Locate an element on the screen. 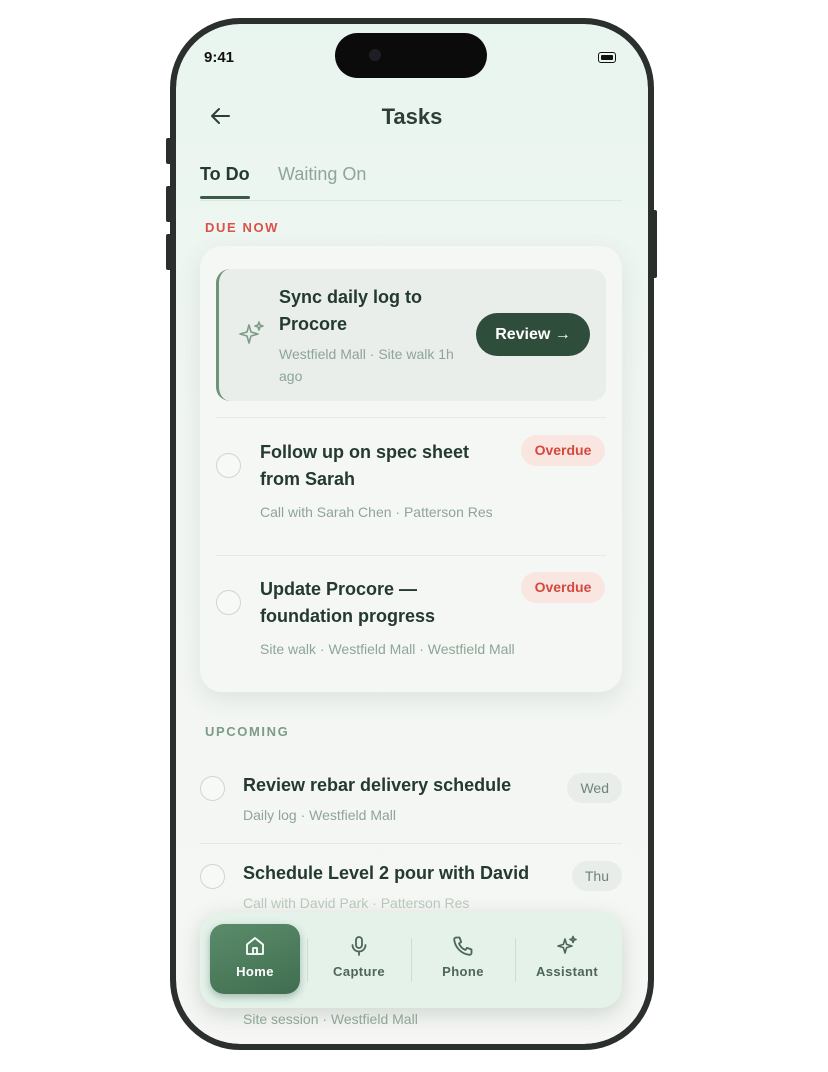 This screenshot has width=828, height=1072. day-badge: Thu is located at coordinates (596, 876).